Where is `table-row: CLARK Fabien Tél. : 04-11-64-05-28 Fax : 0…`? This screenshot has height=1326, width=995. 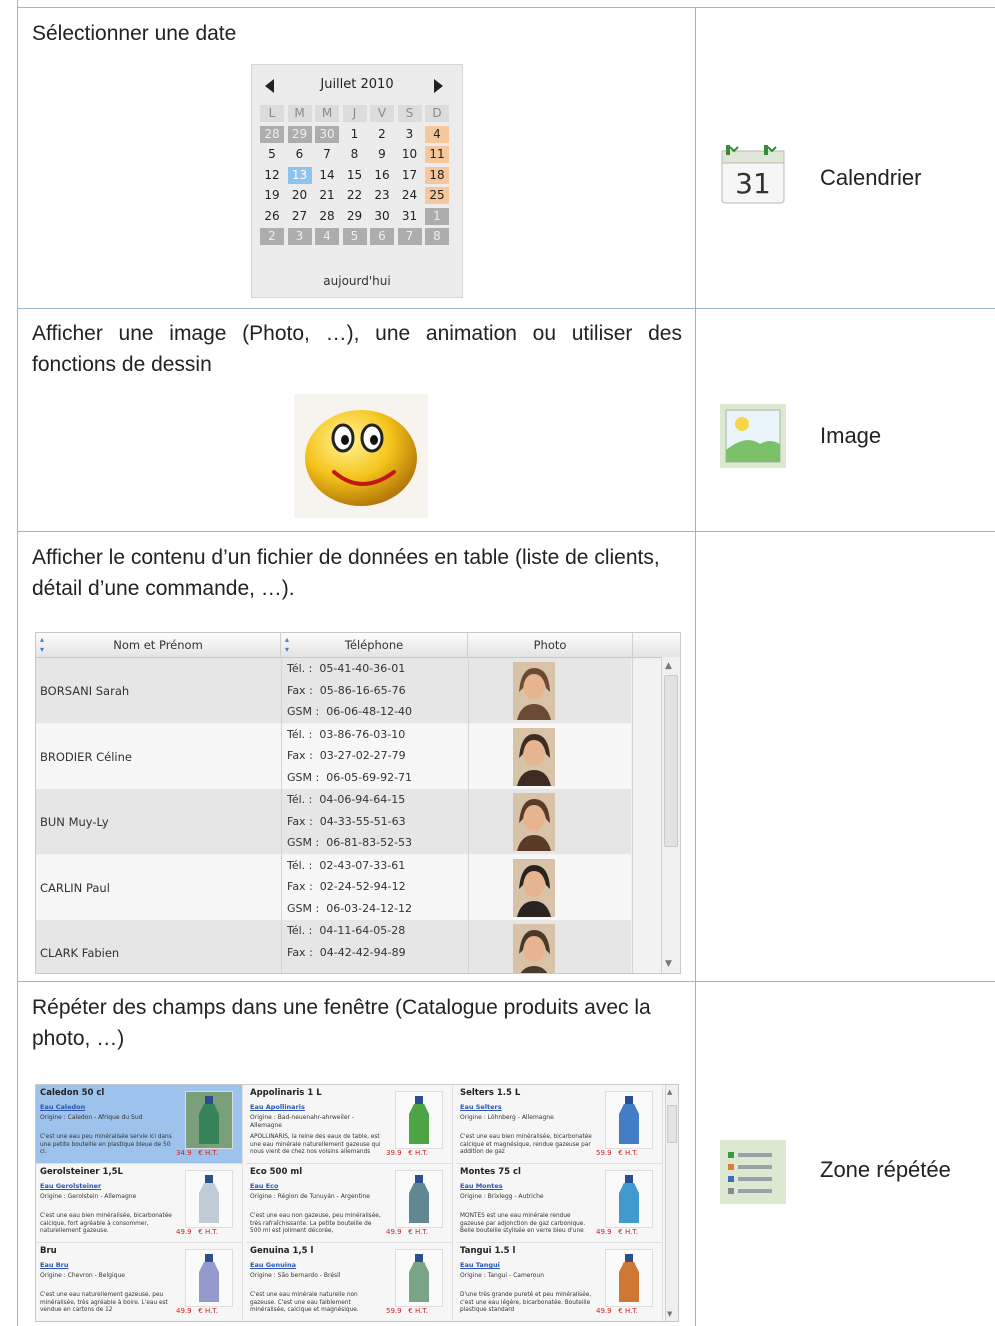 table-row: CLARK Fabien Tél. : 04-11-64-05-28 Fax : 0… is located at coordinates (333, 946).